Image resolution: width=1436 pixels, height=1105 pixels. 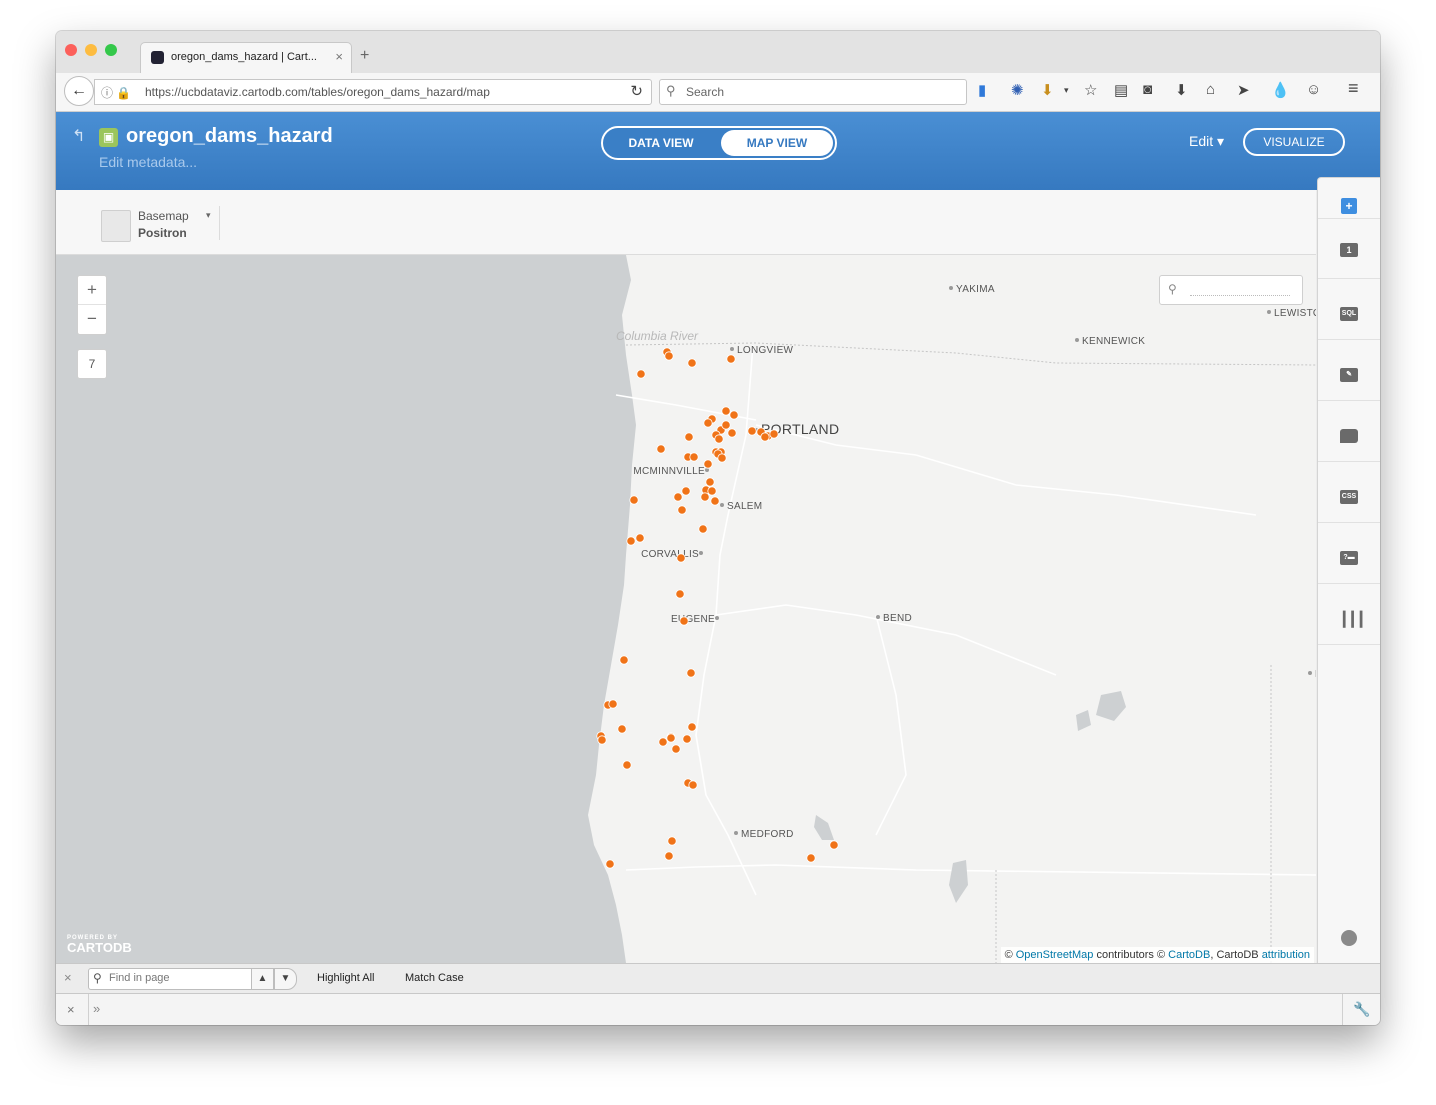 I want to click on sql-tool: SQL, so click(x=1349, y=309).